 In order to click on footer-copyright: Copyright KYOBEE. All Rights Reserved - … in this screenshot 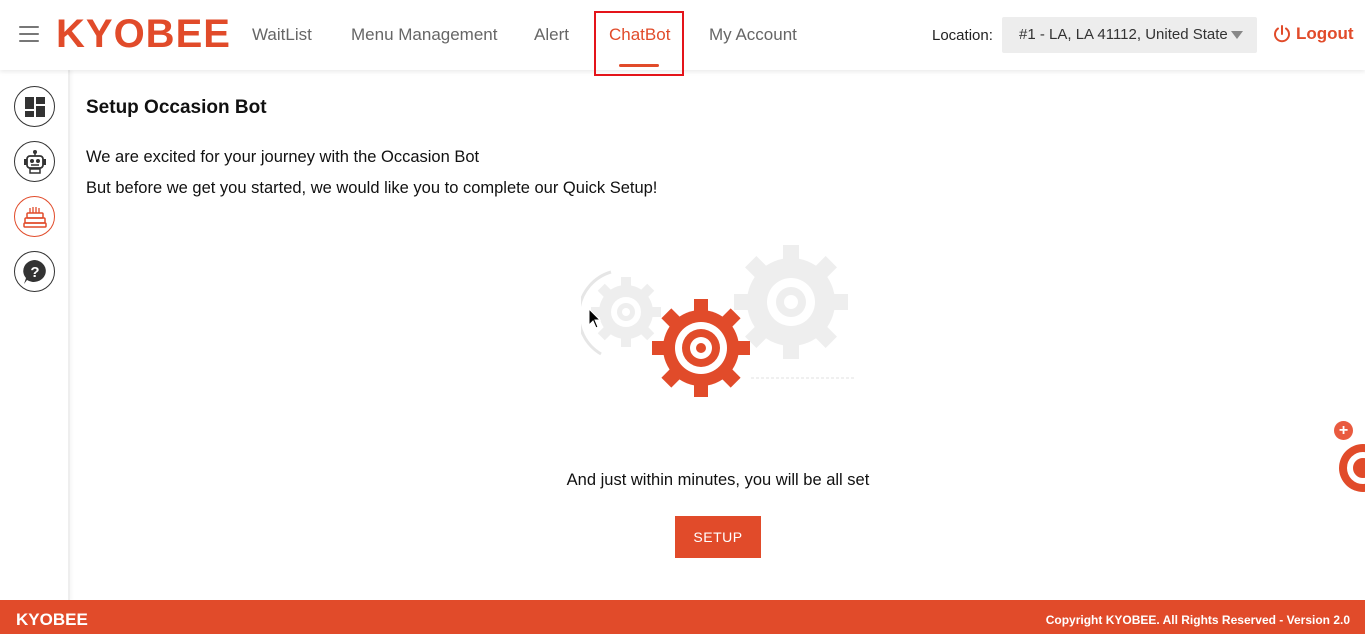, I will do `click(1197, 620)`.